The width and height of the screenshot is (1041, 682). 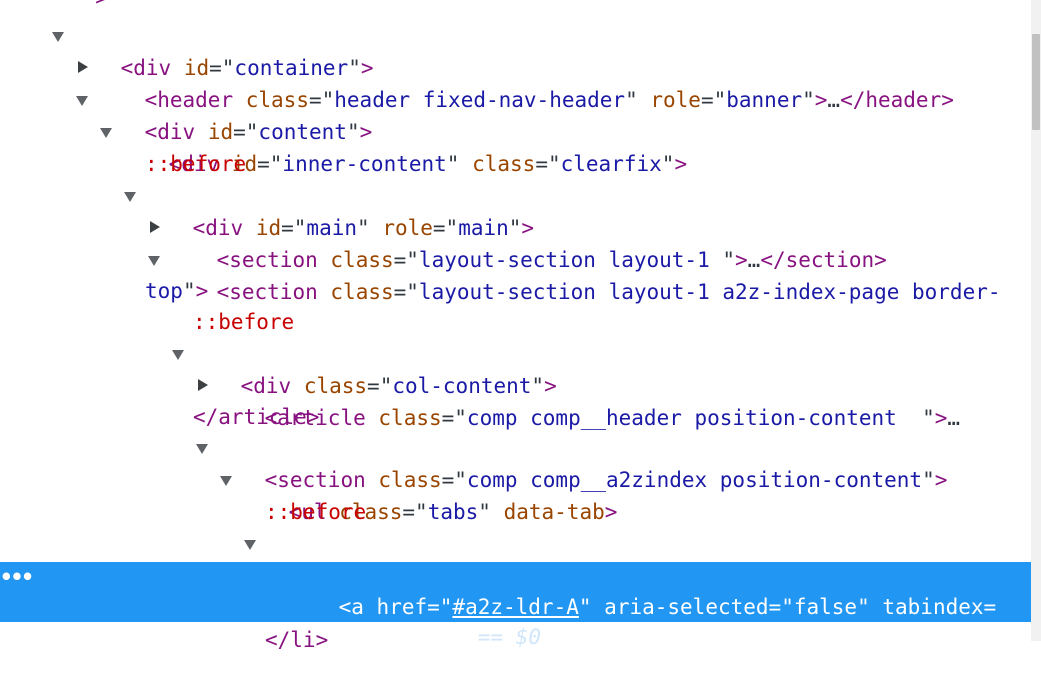 I want to click on comment-end: -->, so click(x=89, y=7).